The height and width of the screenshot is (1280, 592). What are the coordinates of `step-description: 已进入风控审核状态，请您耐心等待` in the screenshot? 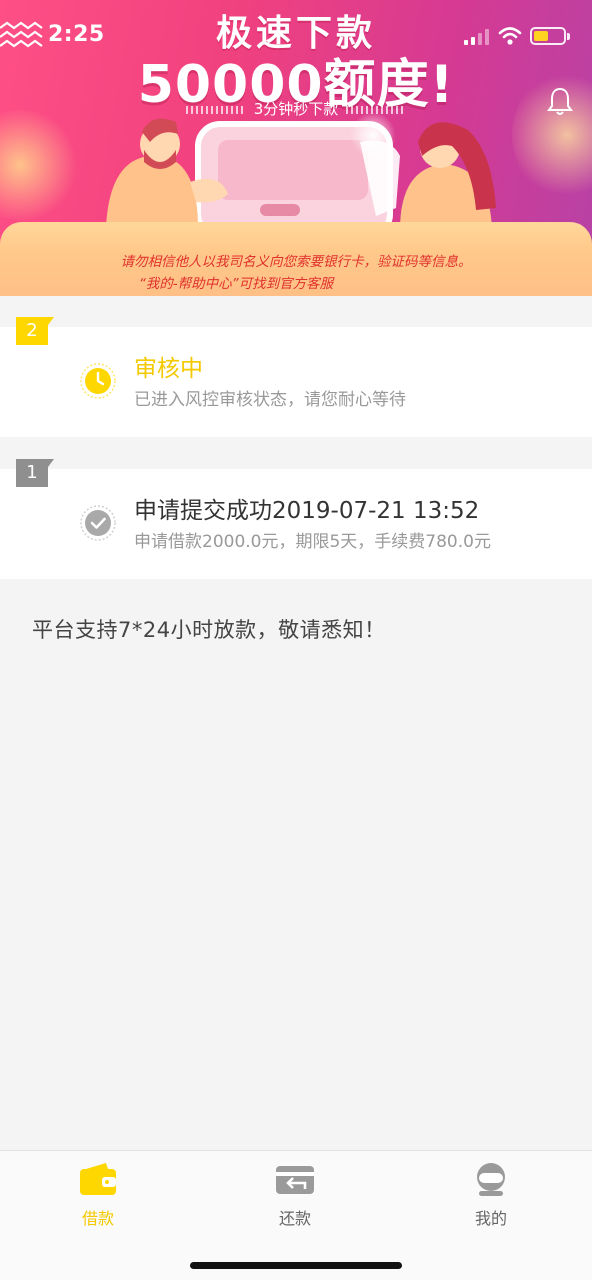 It's located at (270, 400).